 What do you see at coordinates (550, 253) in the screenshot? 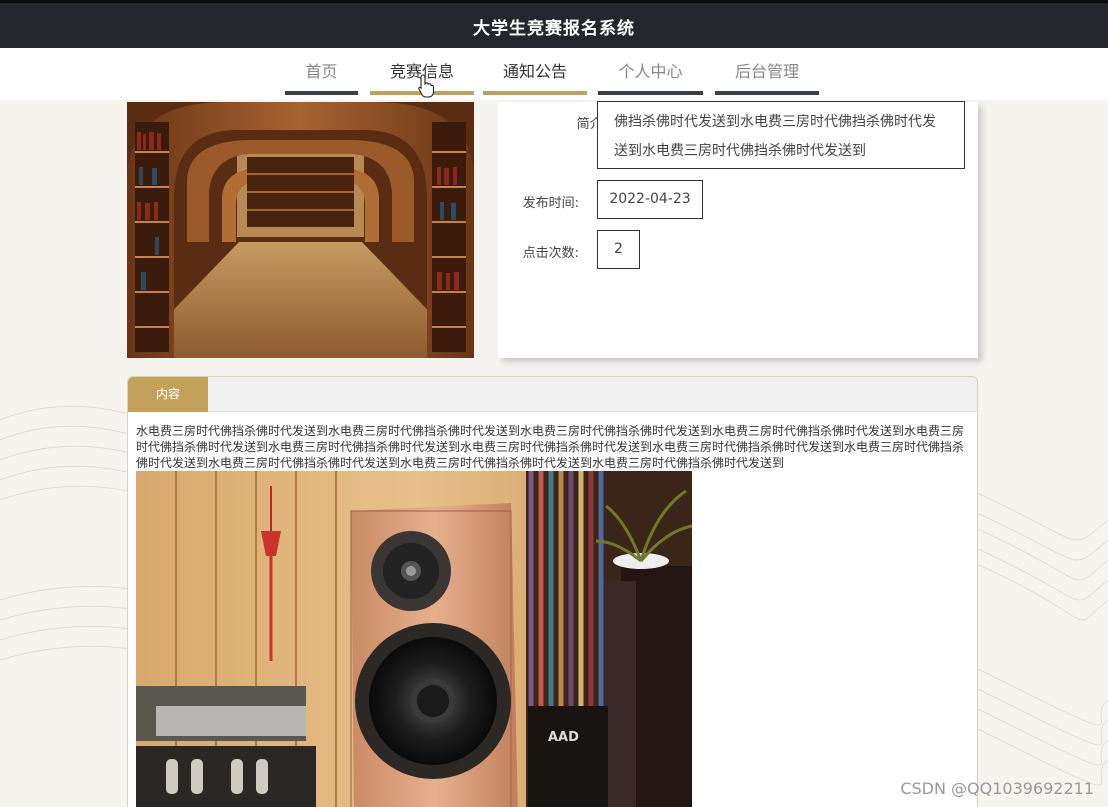
I see `click-count-label: 点击次数:` at bounding box center [550, 253].